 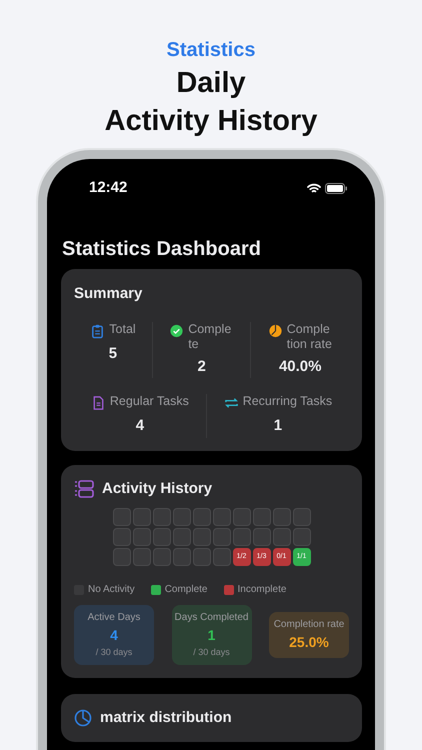 What do you see at coordinates (98, 403) in the screenshot?
I see `document-icon` at bounding box center [98, 403].